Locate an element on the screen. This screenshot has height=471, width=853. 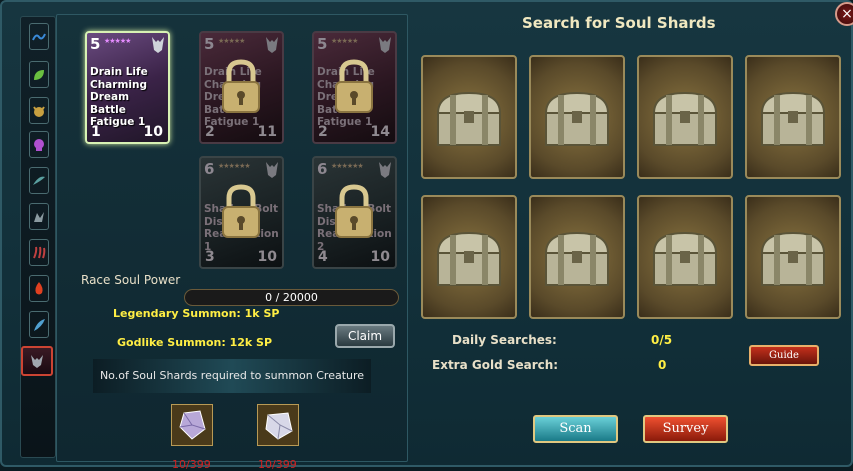
dragon-icon is located at coordinates (39, 216).